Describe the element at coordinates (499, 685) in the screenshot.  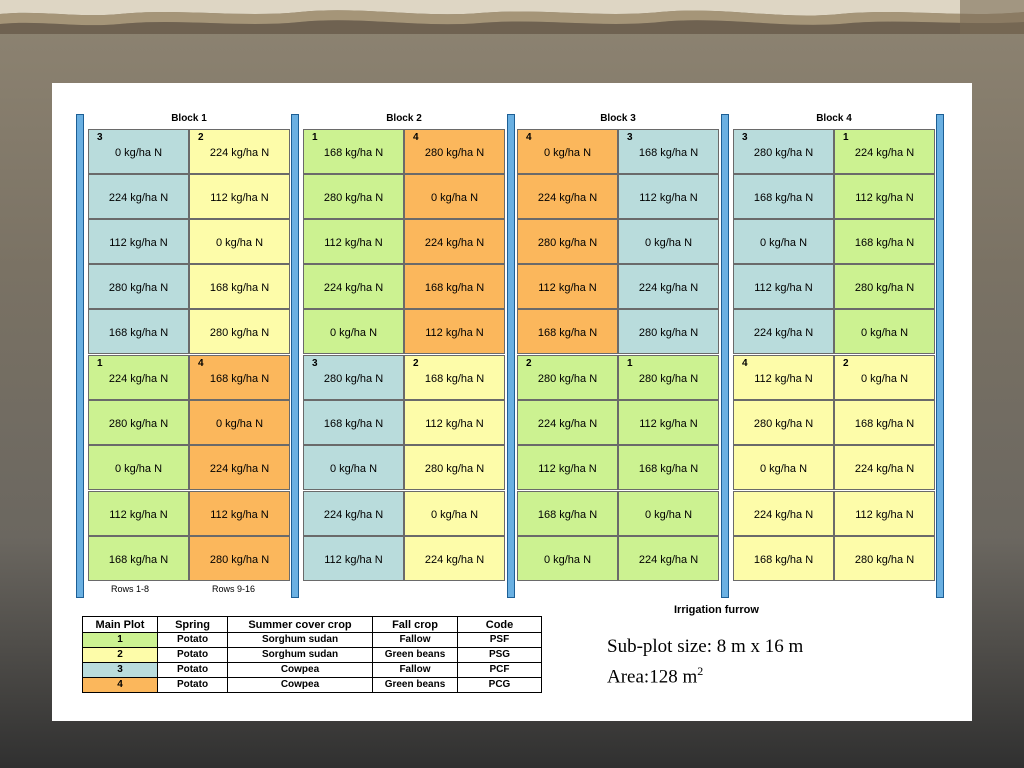
I see `legend-code-cell: PCG` at that location.